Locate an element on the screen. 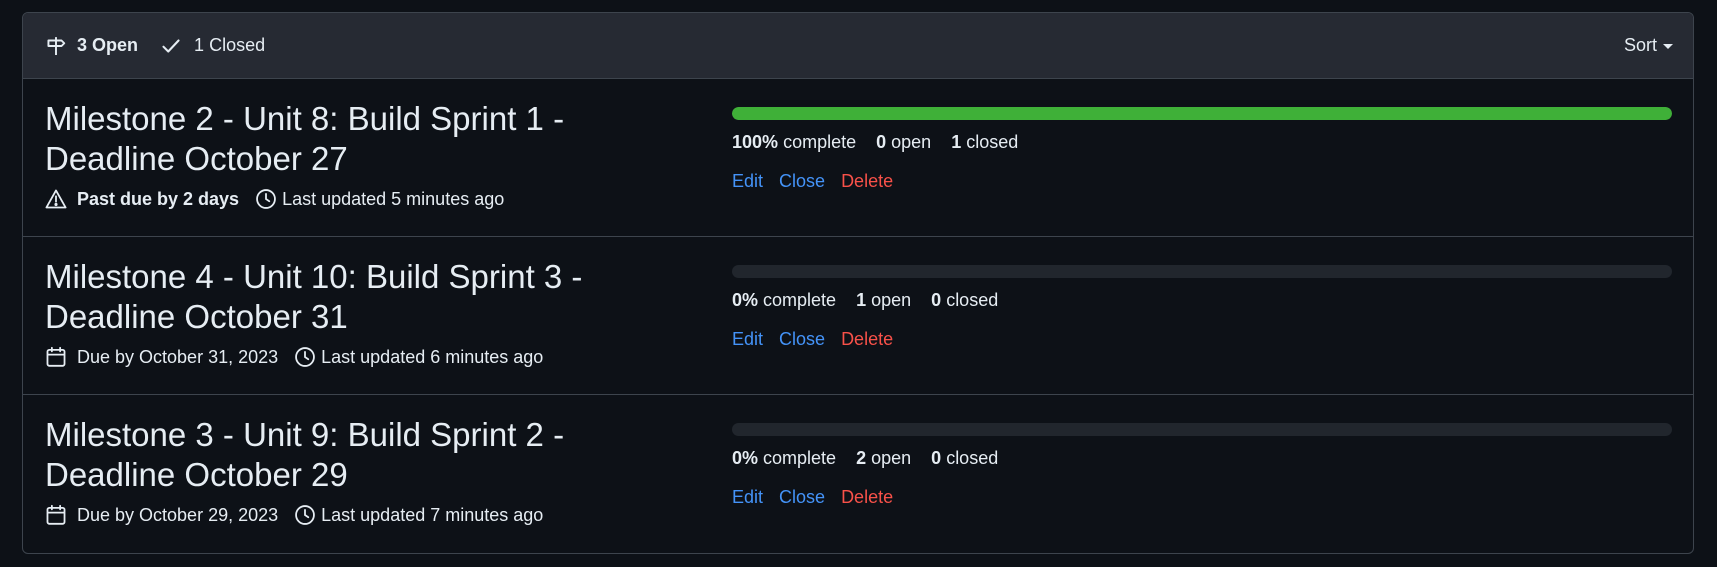 The image size is (1717, 567). milestone-icon is located at coordinates (56, 45).